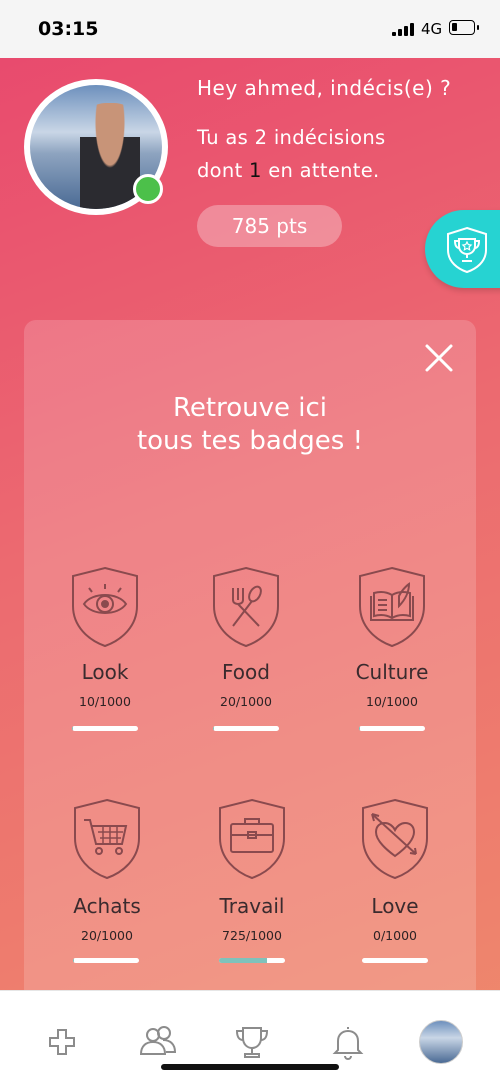  Describe the element at coordinates (246, 672) in the screenshot. I see `badge-name: Food` at that location.